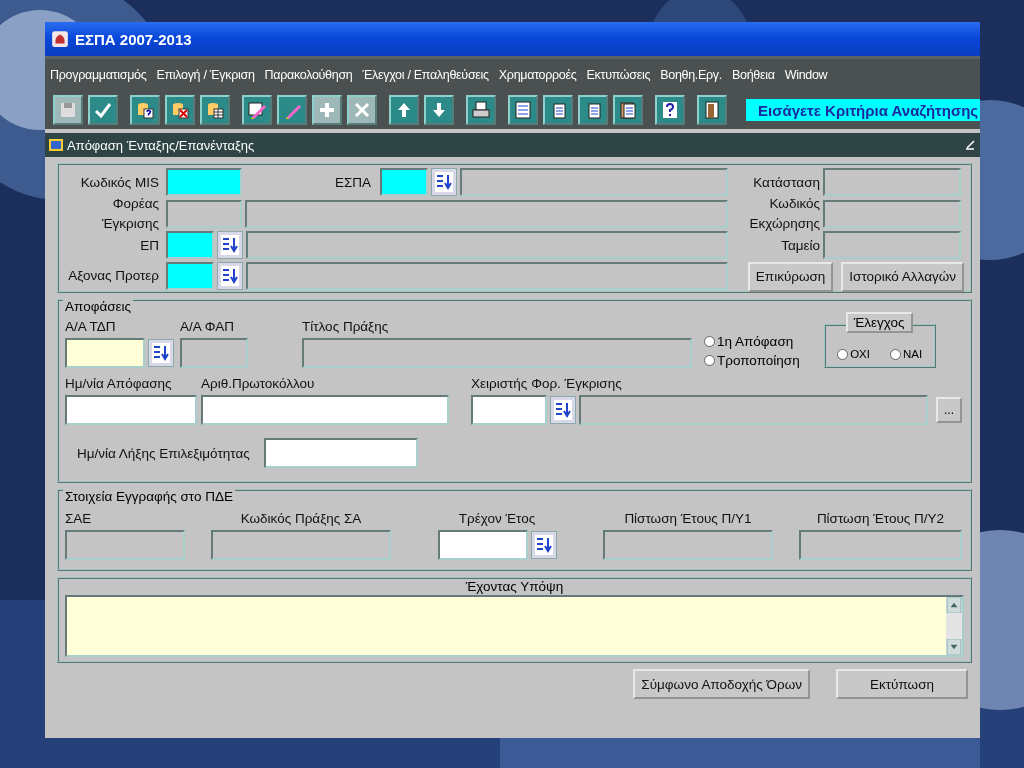 This screenshot has width=1024, height=768. What do you see at coordinates (113, 276) in the screenshot?
I see `field-label: Αξονας Προτερ` at bounding box center [113, 276].